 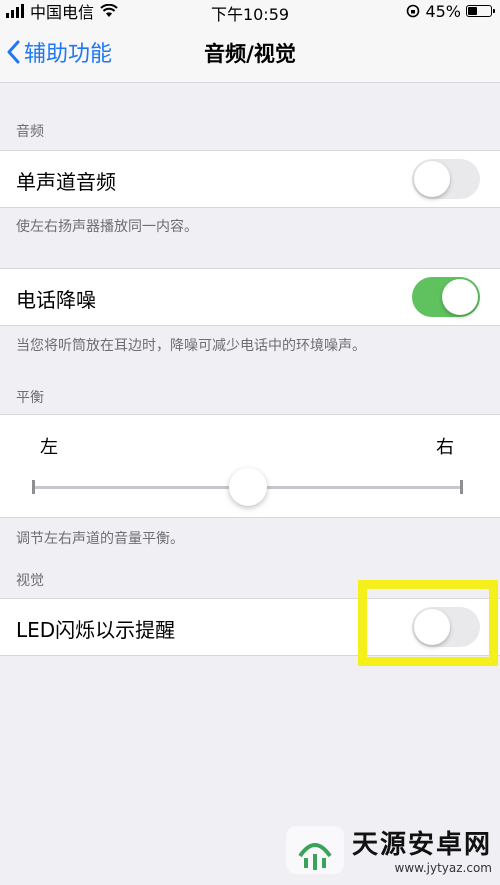 I want to click on slider-right-tick, so click(x=461, y=487).